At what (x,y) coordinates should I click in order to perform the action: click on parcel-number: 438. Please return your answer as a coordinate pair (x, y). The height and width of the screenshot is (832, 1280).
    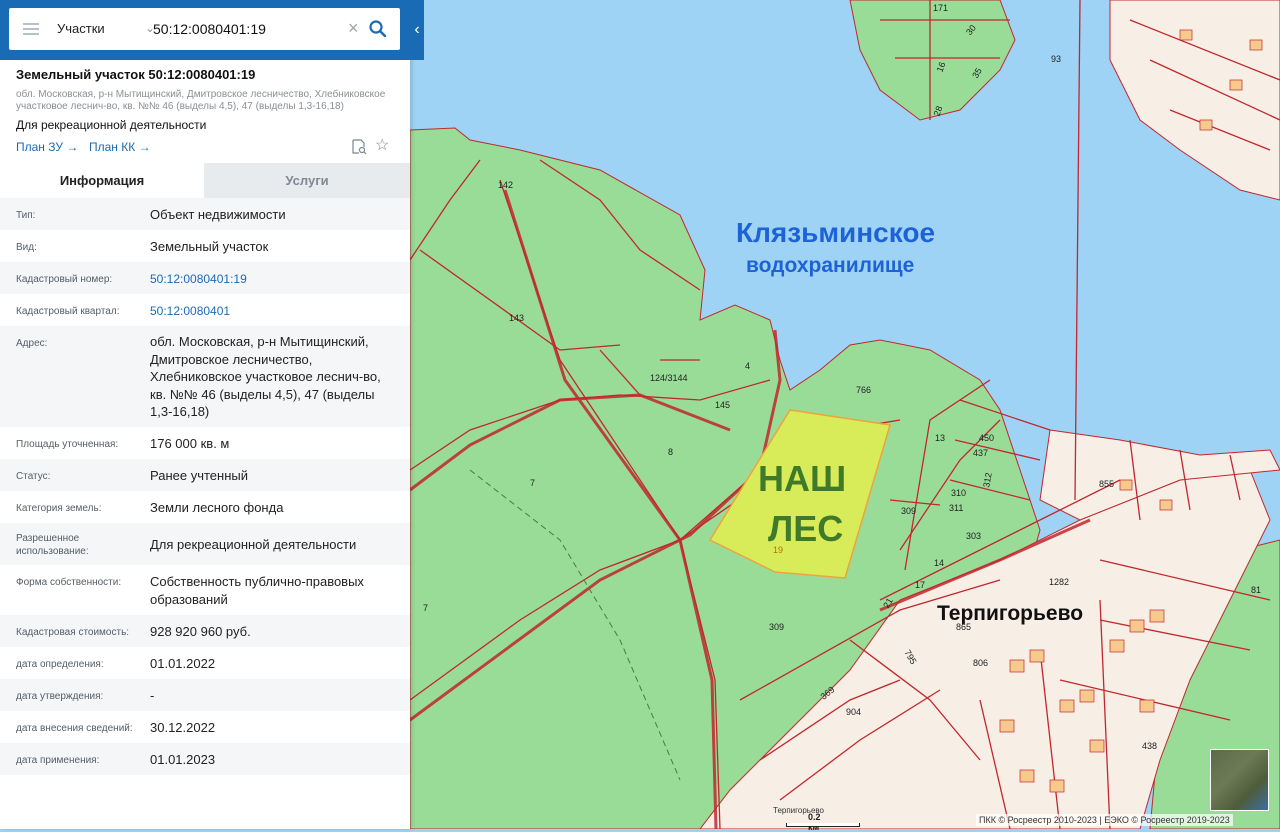
    Looking at the image, I should click on (1150, 746).